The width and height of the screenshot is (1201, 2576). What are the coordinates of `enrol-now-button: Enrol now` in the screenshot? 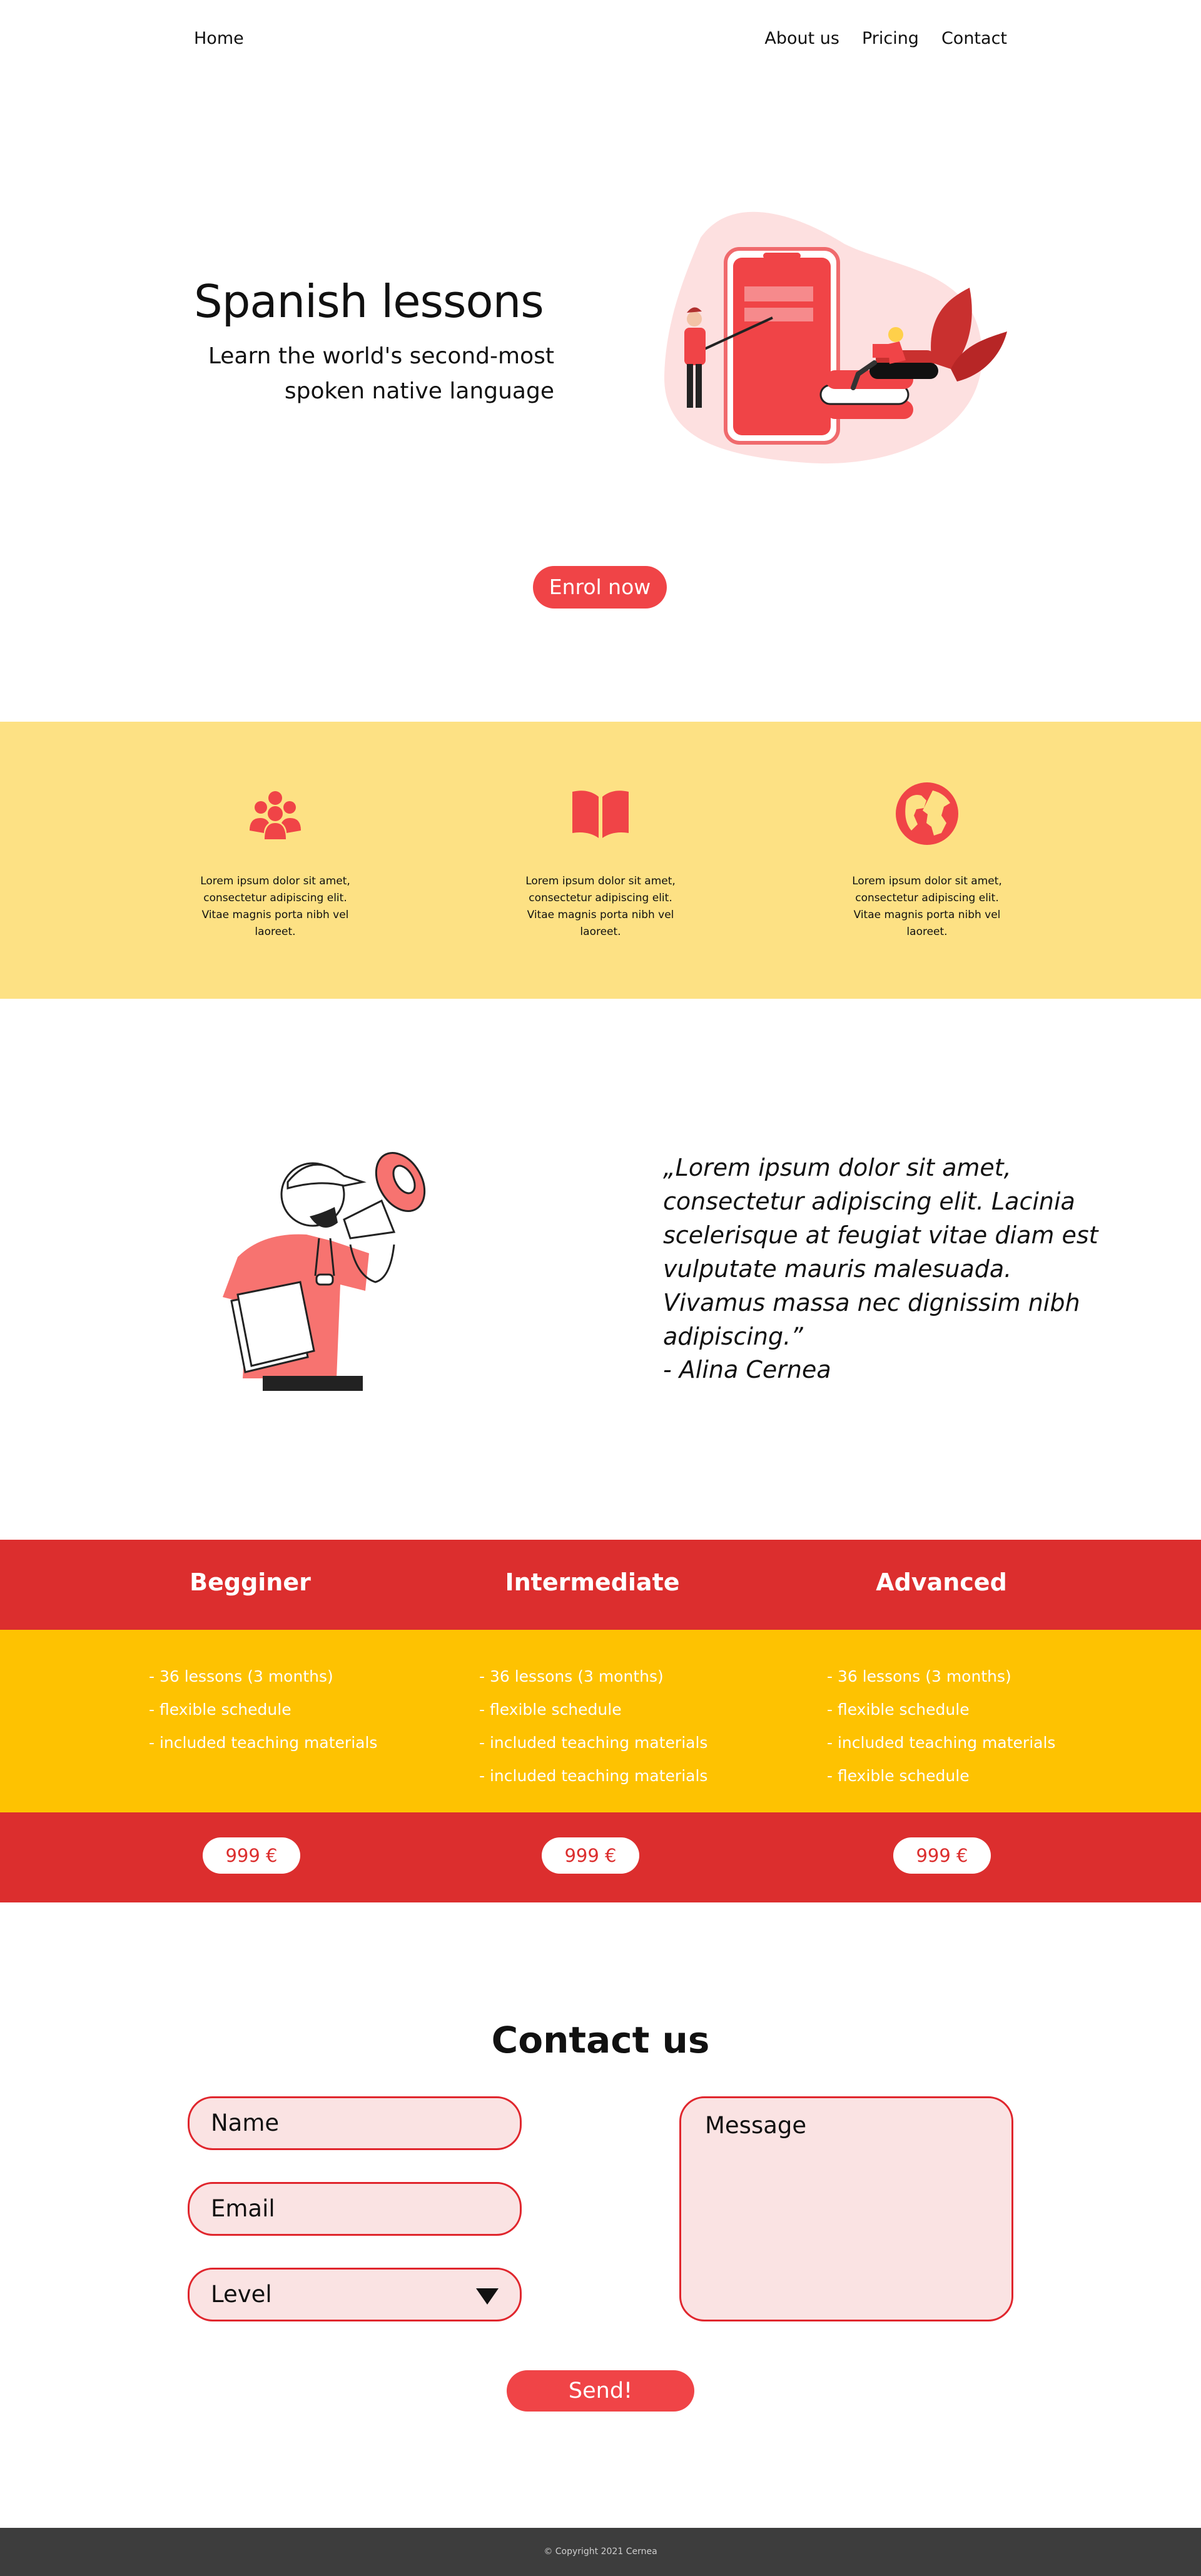 It's located at (600, 587).